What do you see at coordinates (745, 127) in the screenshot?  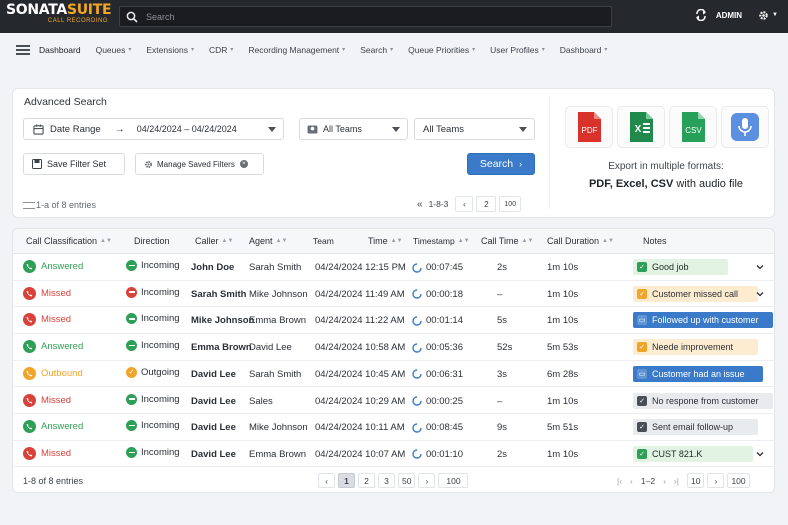 I see `export-audio-button` at bounding box center [745, 127].